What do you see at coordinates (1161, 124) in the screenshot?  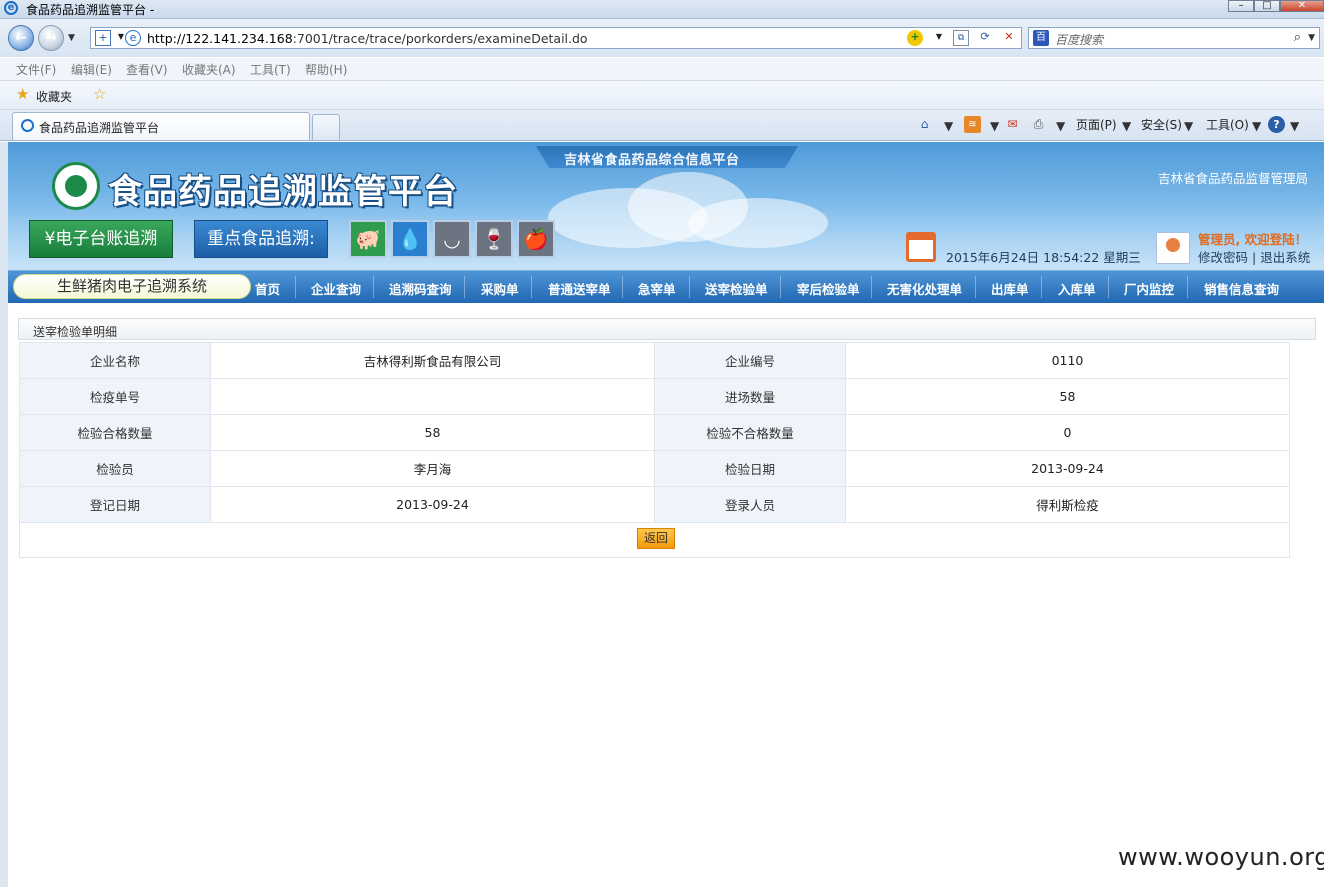 I see `safety-menu: 安全(S)` at bounding box center [1161, 124].